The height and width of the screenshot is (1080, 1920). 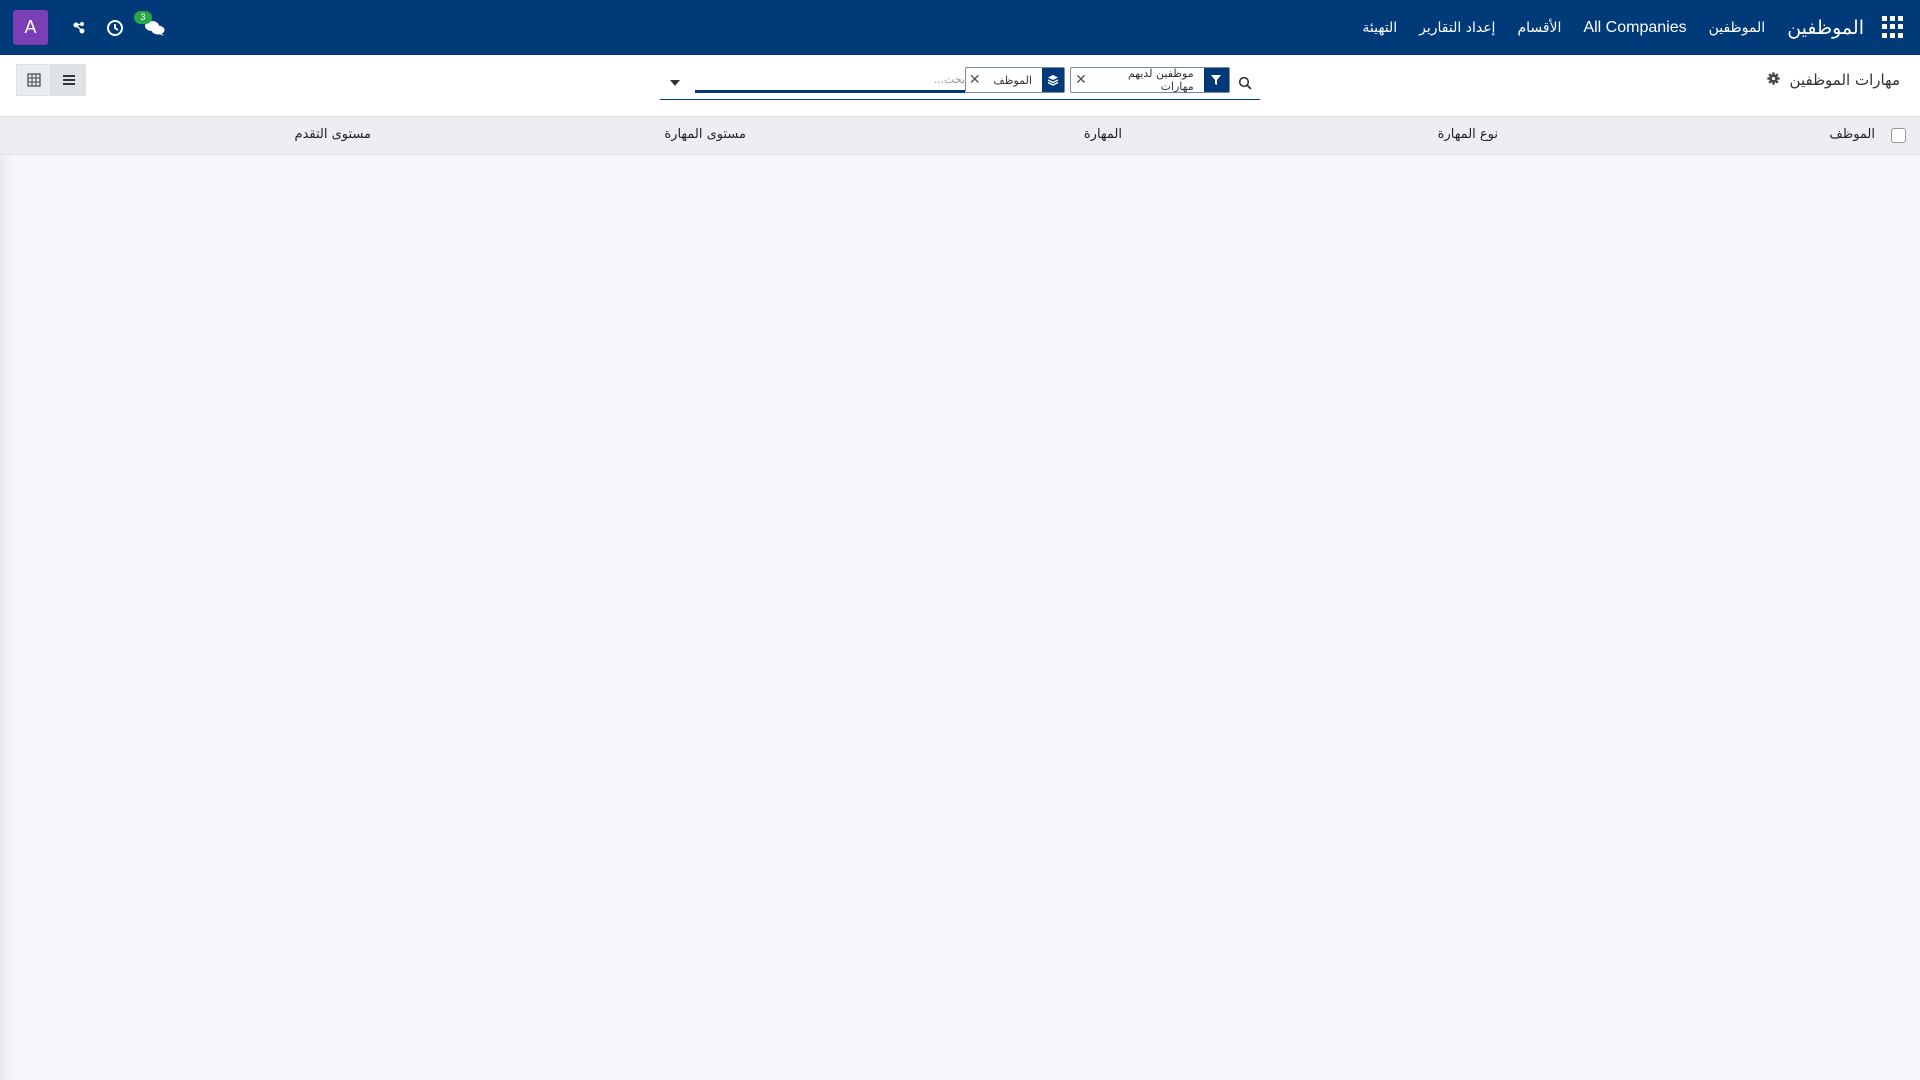 What do you see at coordinates (1457, 28) in the screenshot?
I see `menu-reporting: إعداد التقارير` at bounding box center [1457, 28].